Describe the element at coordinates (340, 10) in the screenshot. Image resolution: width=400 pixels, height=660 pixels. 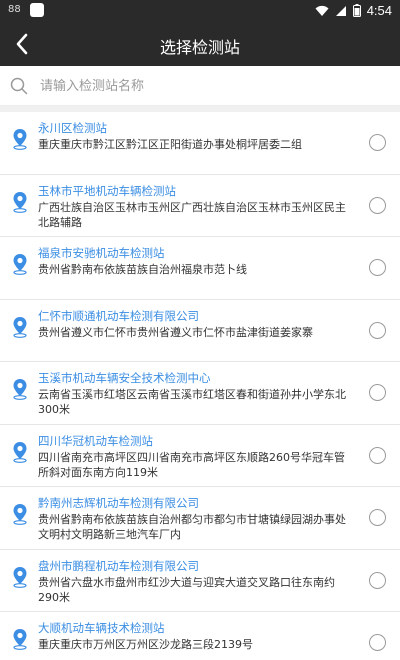
I see `signal-icon` at that location.